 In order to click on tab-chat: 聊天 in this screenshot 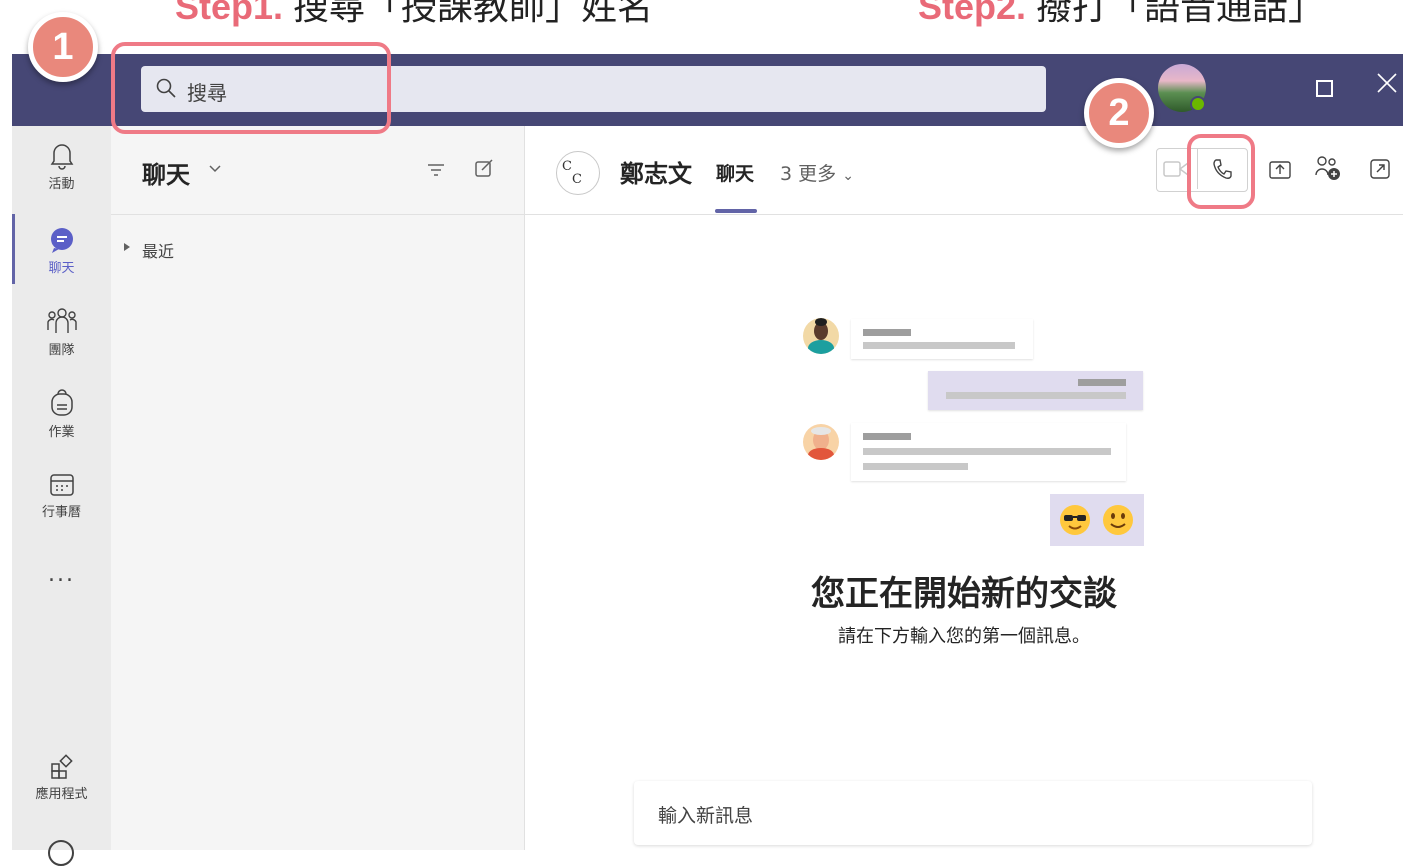, I will do `click(735, 172)`.